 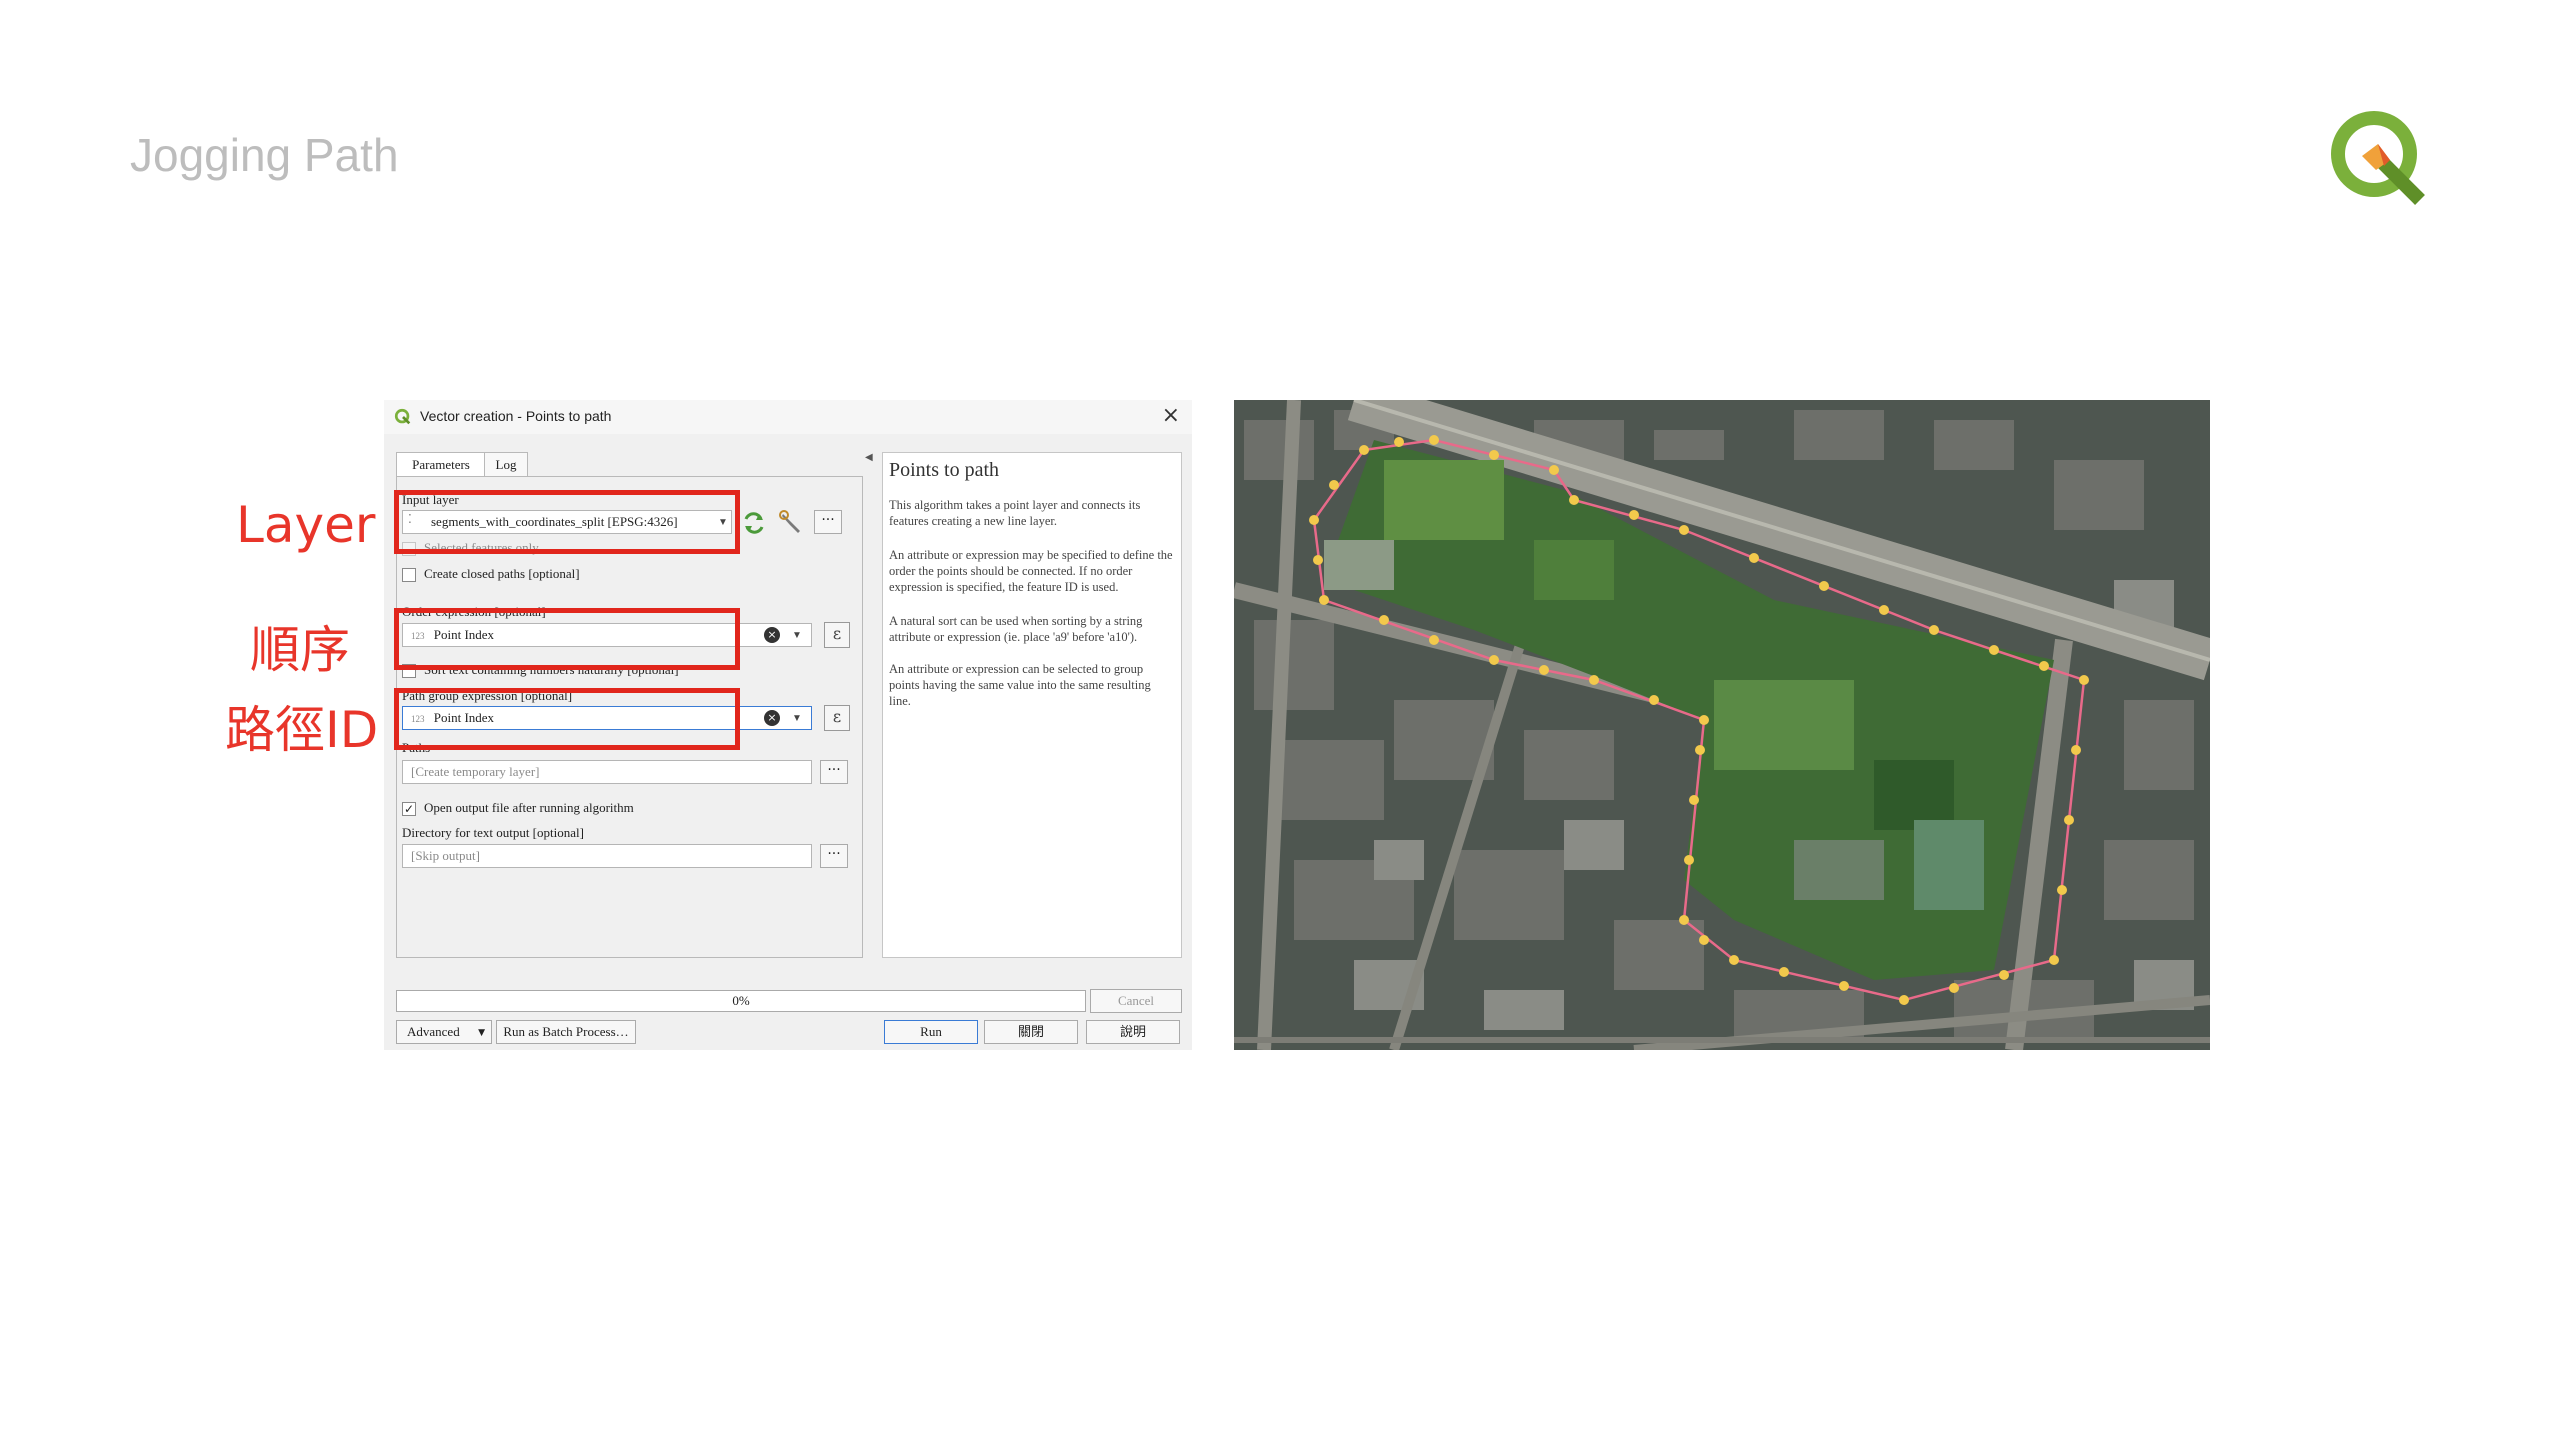 I want to click on text-output-dir-field: [Skip output], so click(x=607, y=856).